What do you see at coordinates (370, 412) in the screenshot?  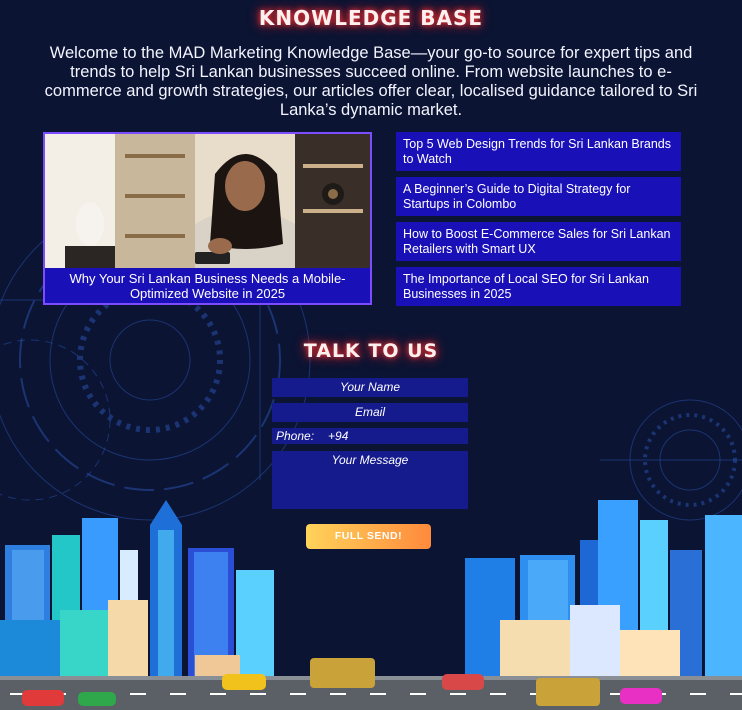 I see `email-input: Email` at bounding box center [370, 412].